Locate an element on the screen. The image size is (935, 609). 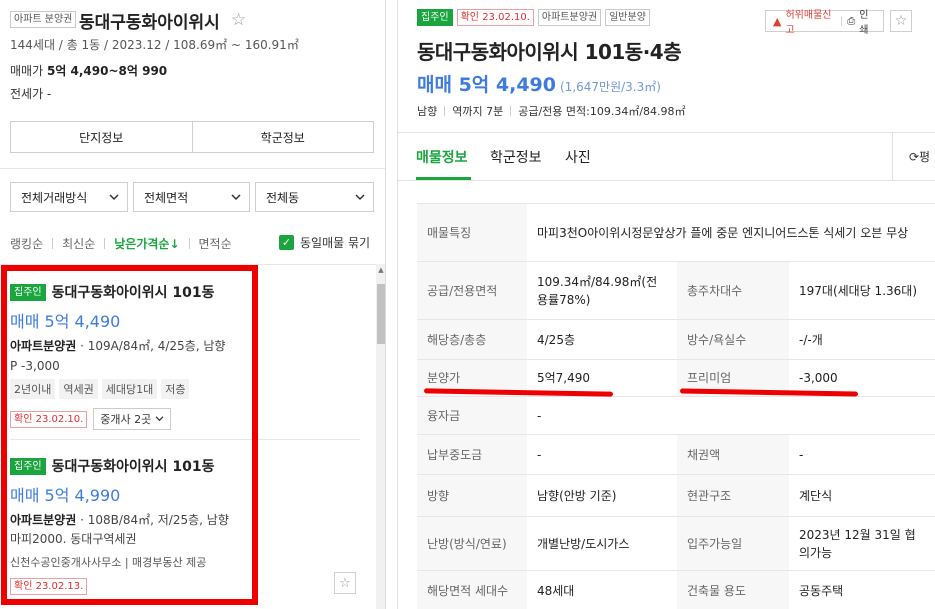
table-row: 융자금 - is located at coordinates (676, 415).